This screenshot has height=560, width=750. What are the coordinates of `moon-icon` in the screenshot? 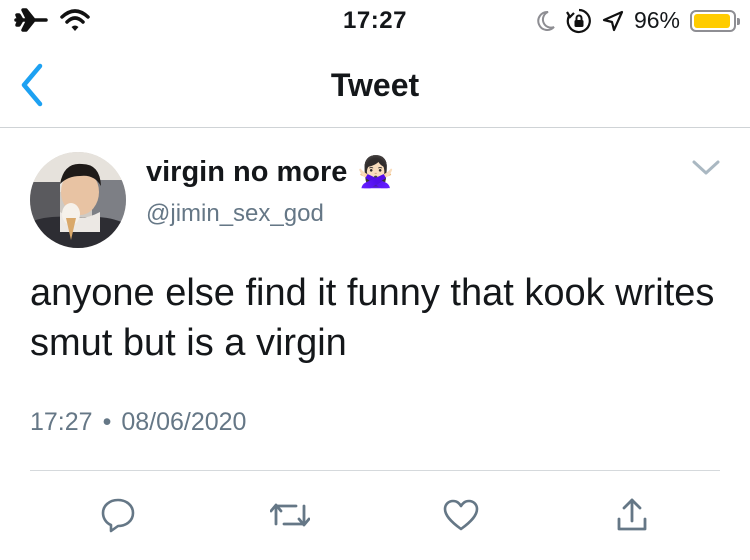 It's located at (546, 20).